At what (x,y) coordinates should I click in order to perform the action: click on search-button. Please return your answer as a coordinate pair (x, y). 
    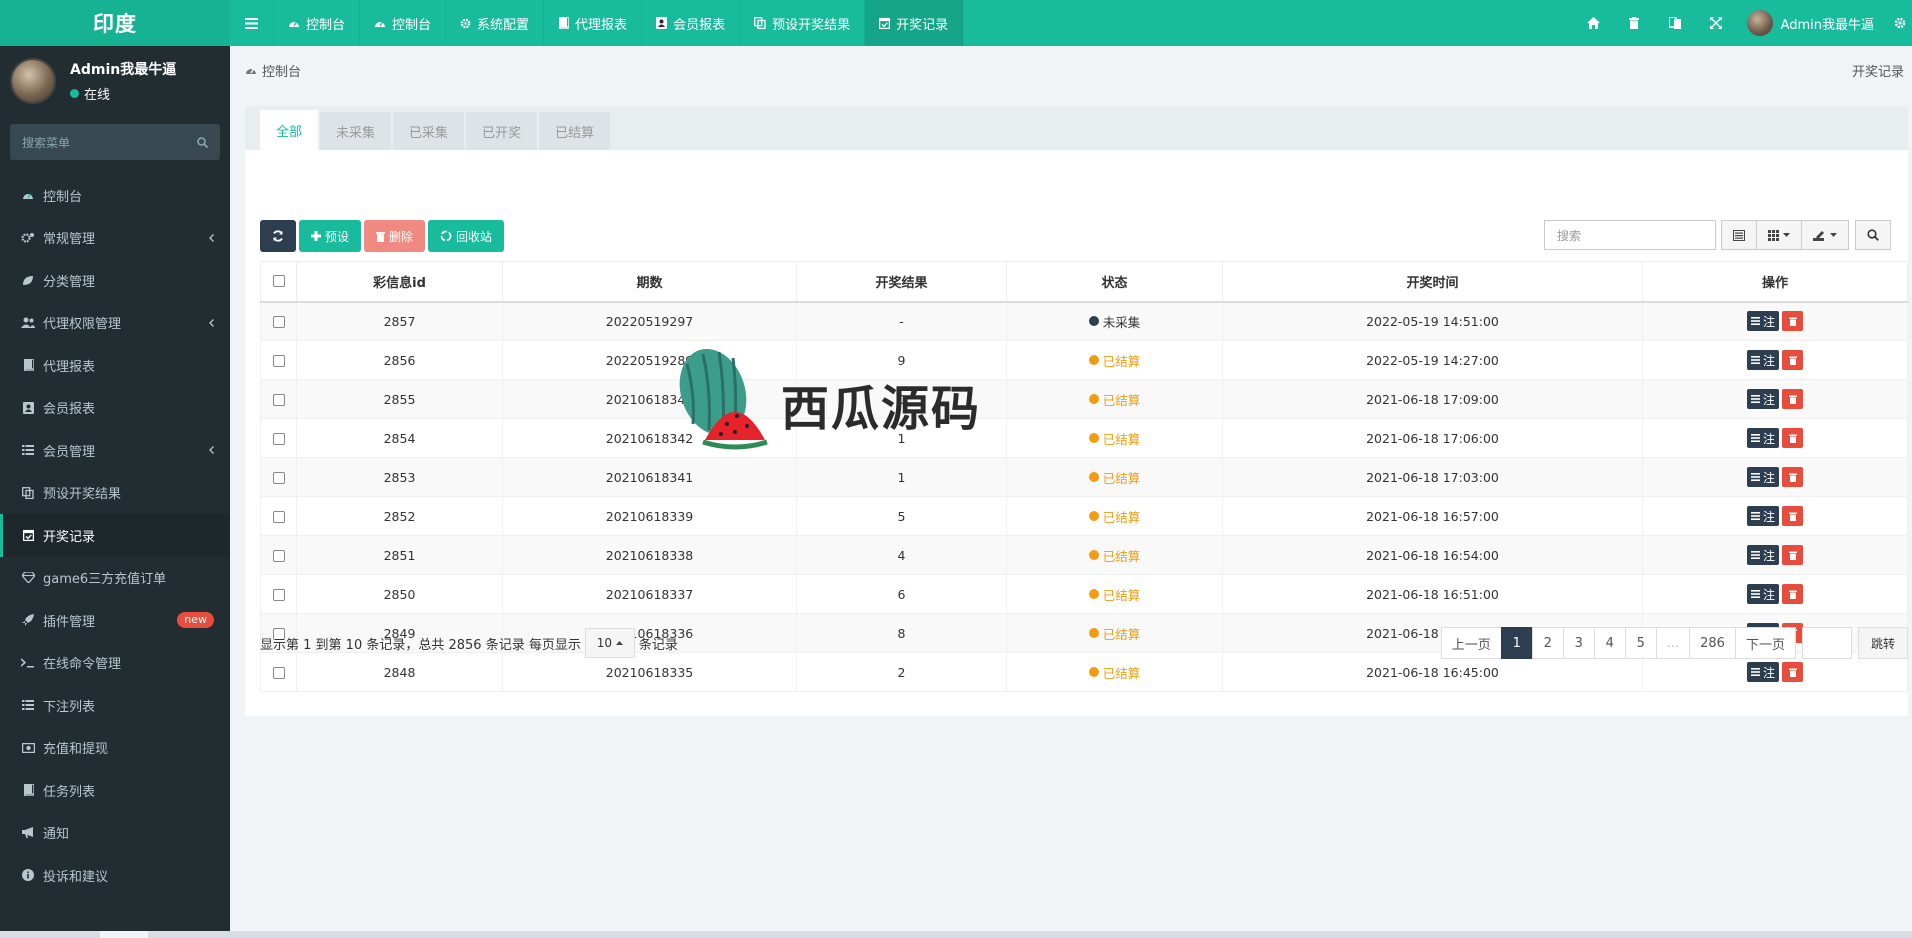
    Looking at the image, I should click on (1873, 235).